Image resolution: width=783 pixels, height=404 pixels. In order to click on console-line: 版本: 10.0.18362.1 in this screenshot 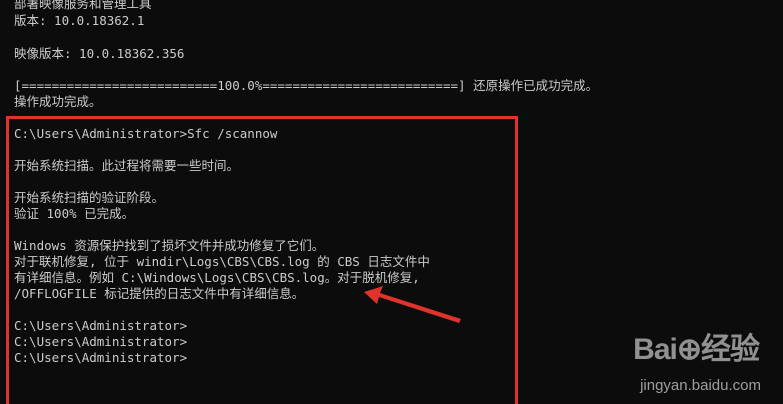, I will do `click(79, 20)`.